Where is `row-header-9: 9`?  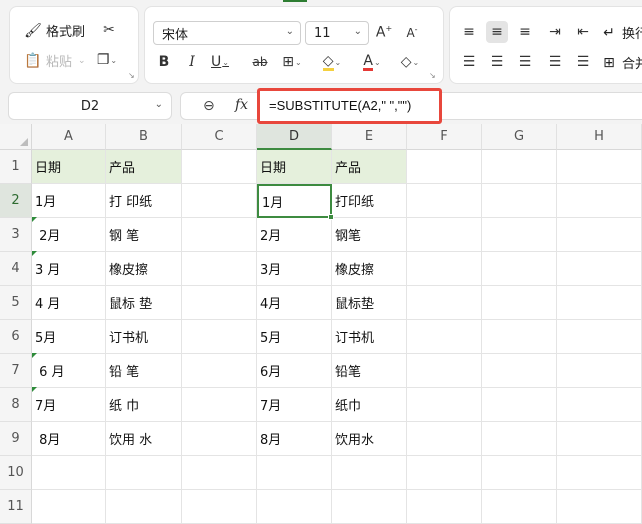
row-header-9: 9 is located at coordinates (16, 439).